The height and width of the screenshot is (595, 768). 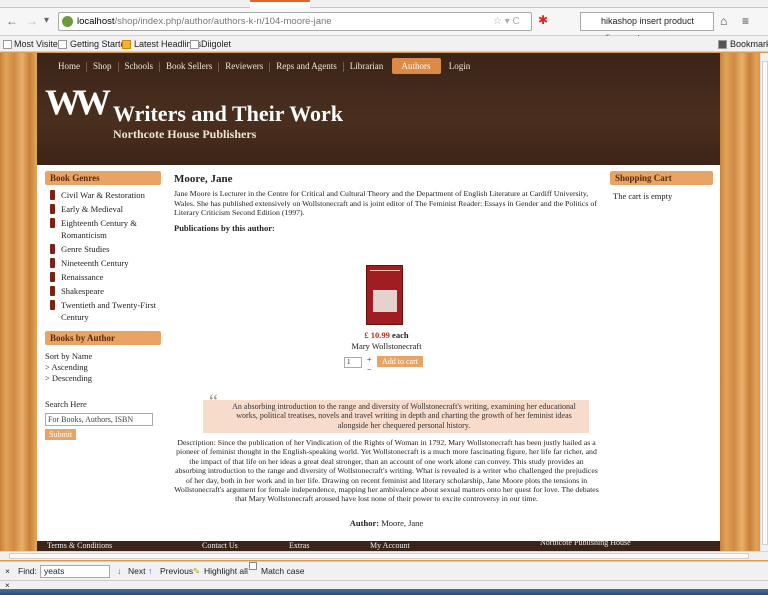 What do you see at coordinates (61, 434) in the screenshot?
I see `submit-button: Submit` at bounding box center [61, 434].